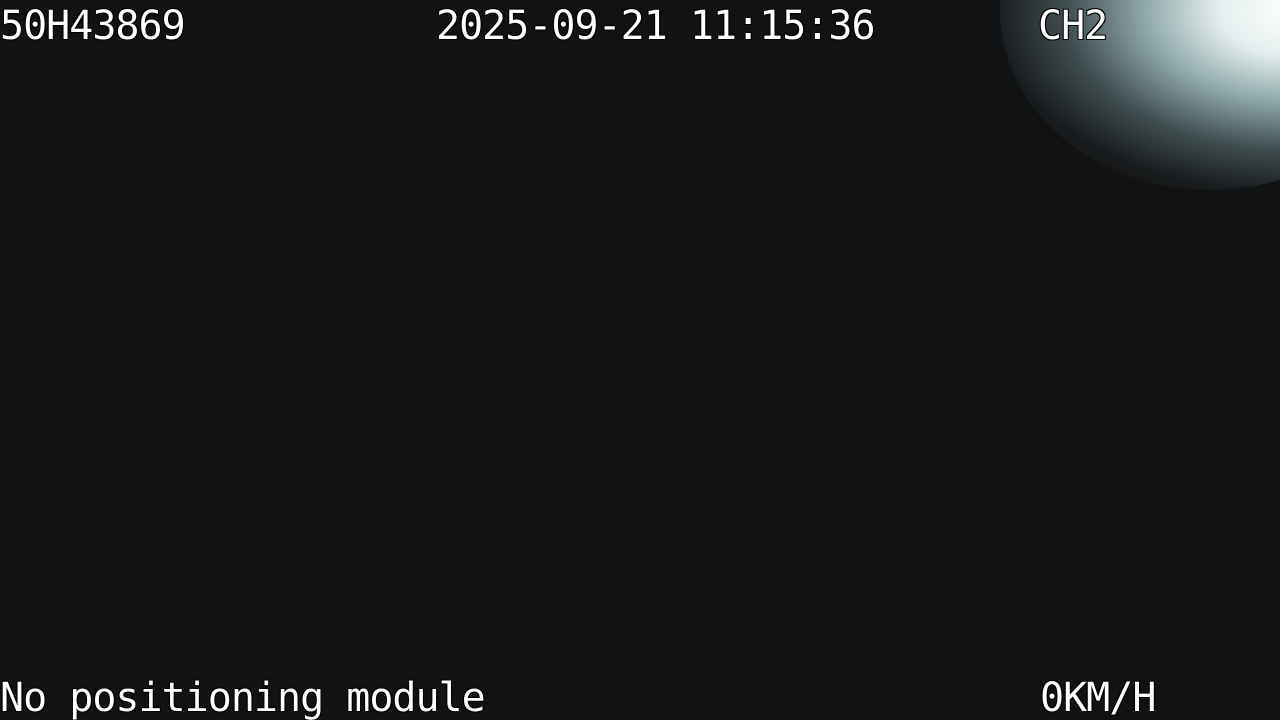 The image size is (1280, 720). What do you see at coordinates (93, 26) in the screenshot?
I see `vehicle-id-label: 50H43869` at bounding box center [93, 26].